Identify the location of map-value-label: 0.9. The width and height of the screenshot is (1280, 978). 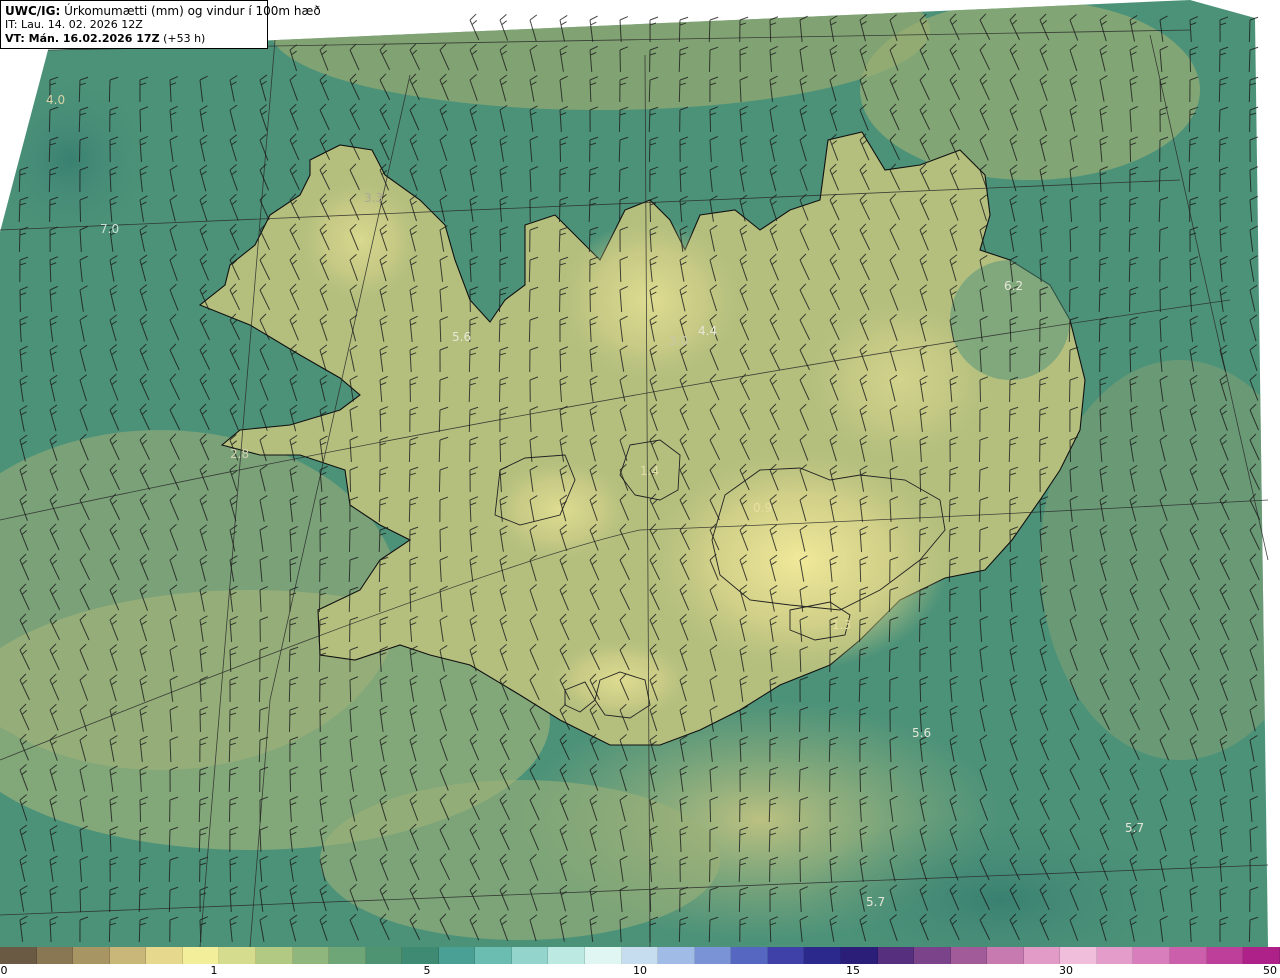
(762, 508).